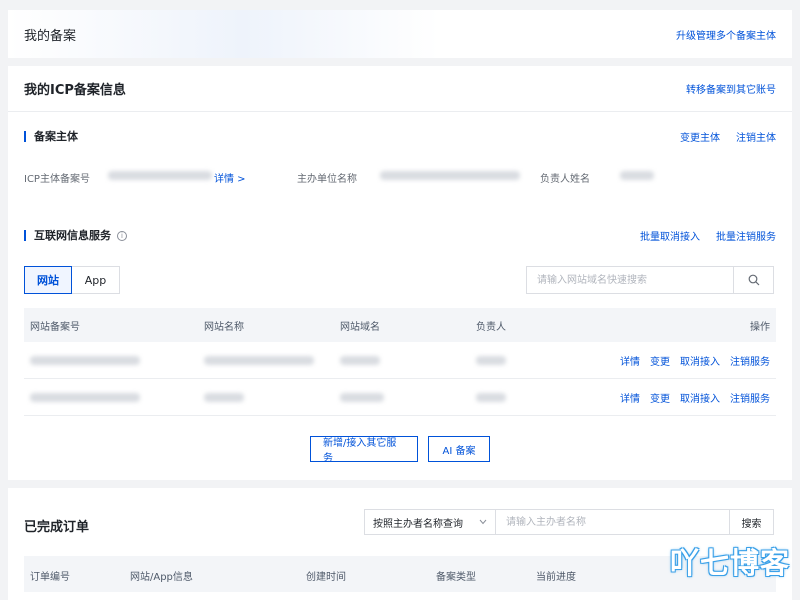  What do you see at coordinates (700, 136) in the screenshot?
I see `change-subject-link: 变更主体` at bounding box center [700, 136].